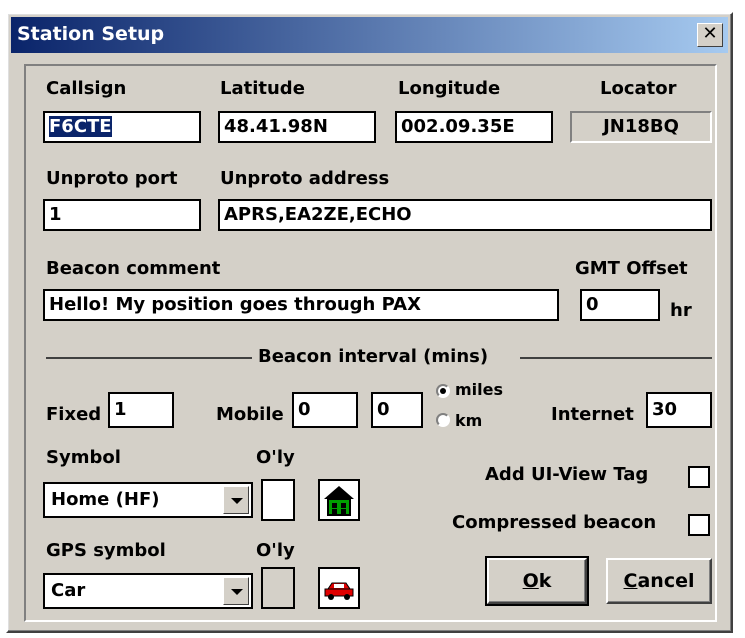 Image resolution: width=745 pixels, height=638 pixels. Describe the element at coordinates (620, 305) in the screenshot. I see `gmt-offset-field: 0` at that location.